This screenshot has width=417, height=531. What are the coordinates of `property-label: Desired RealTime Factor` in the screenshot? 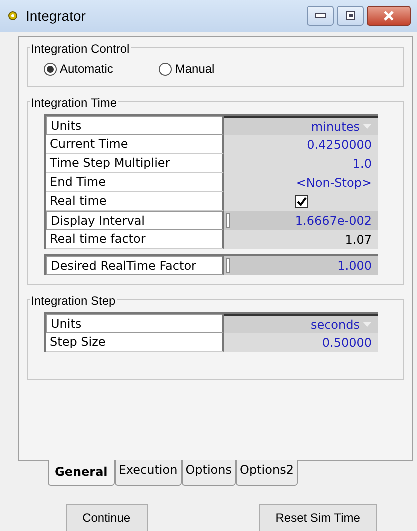 It's located at (135, 265).